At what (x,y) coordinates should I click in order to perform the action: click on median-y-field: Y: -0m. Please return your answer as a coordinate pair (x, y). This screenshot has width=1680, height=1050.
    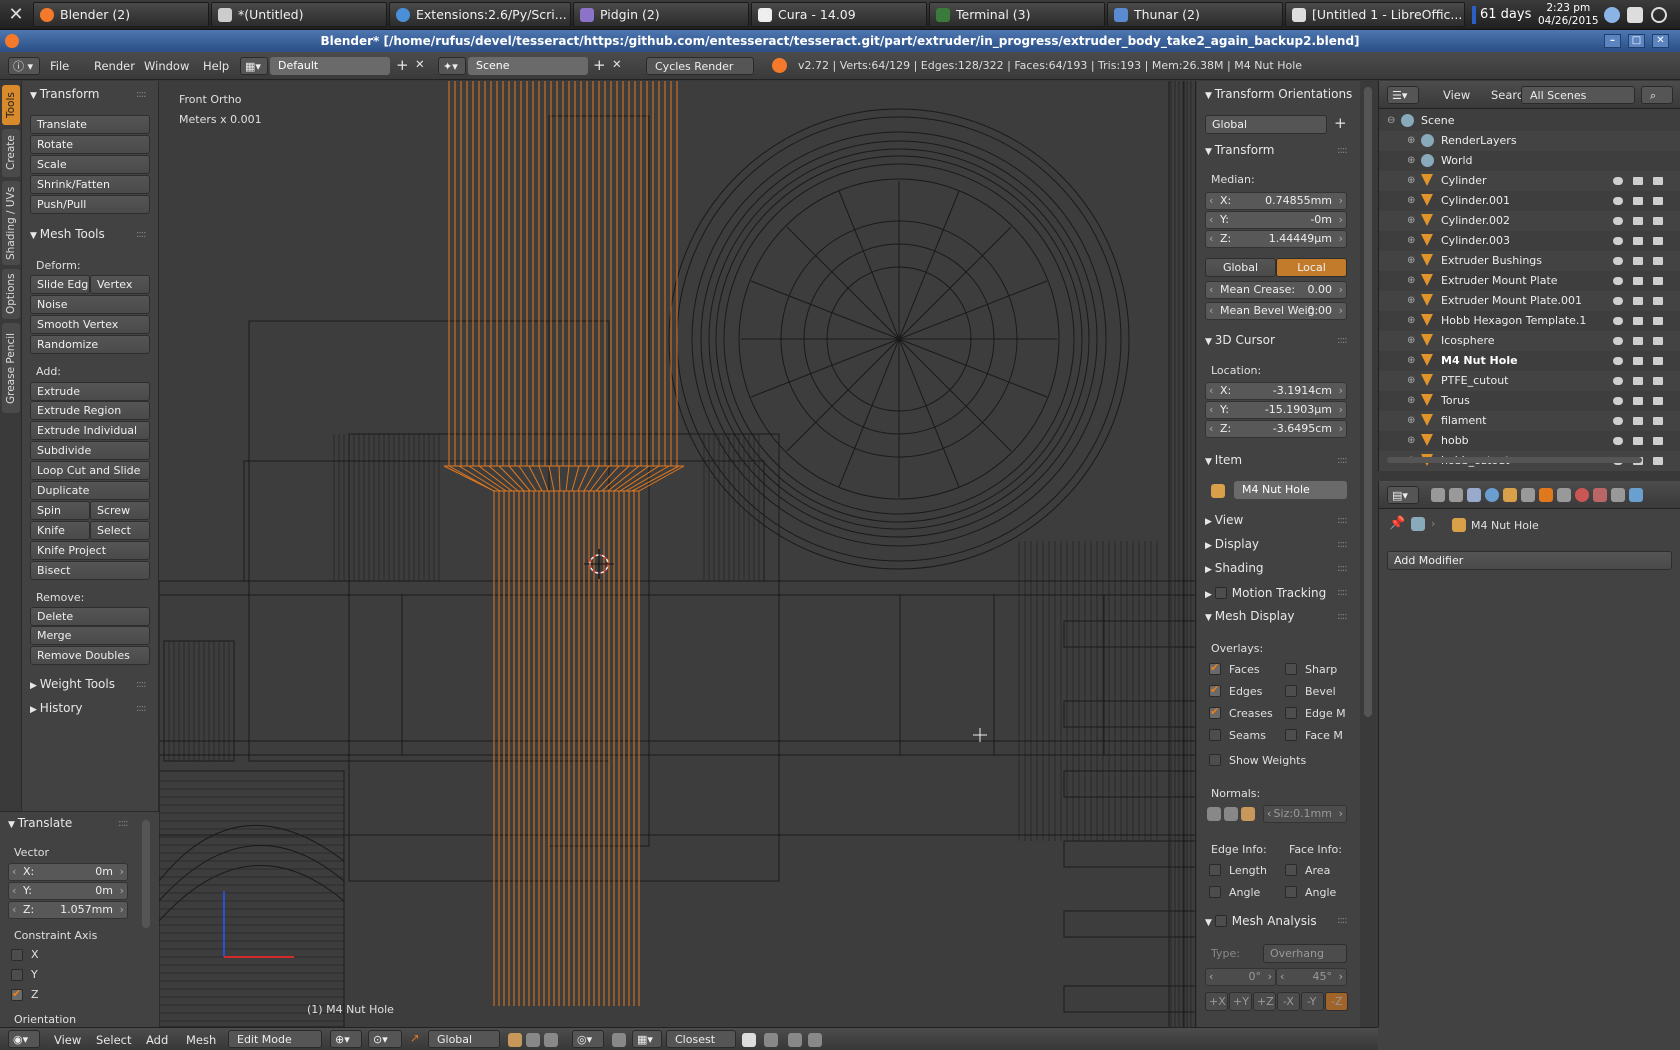
    Looking at the image, I should click on (1276, 220).